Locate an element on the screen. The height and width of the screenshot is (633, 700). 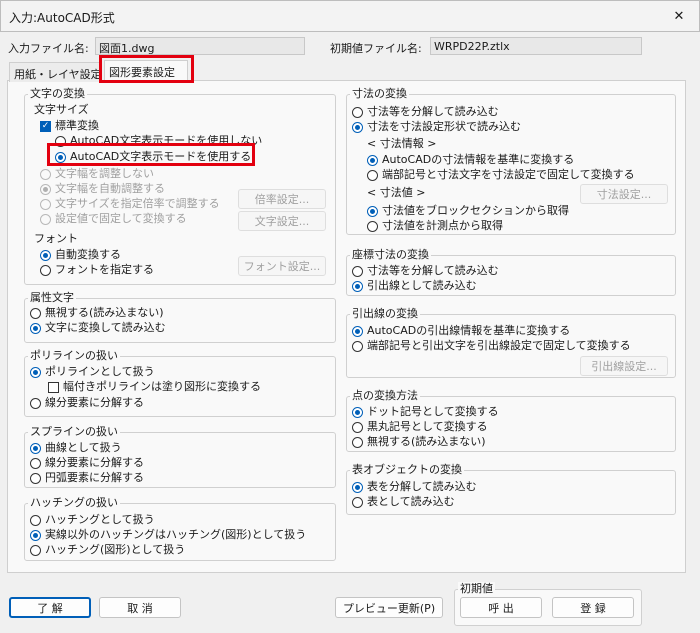
radio-dim-measure: 寸法値を計測点から取得 is located at coordinates (435, 226).